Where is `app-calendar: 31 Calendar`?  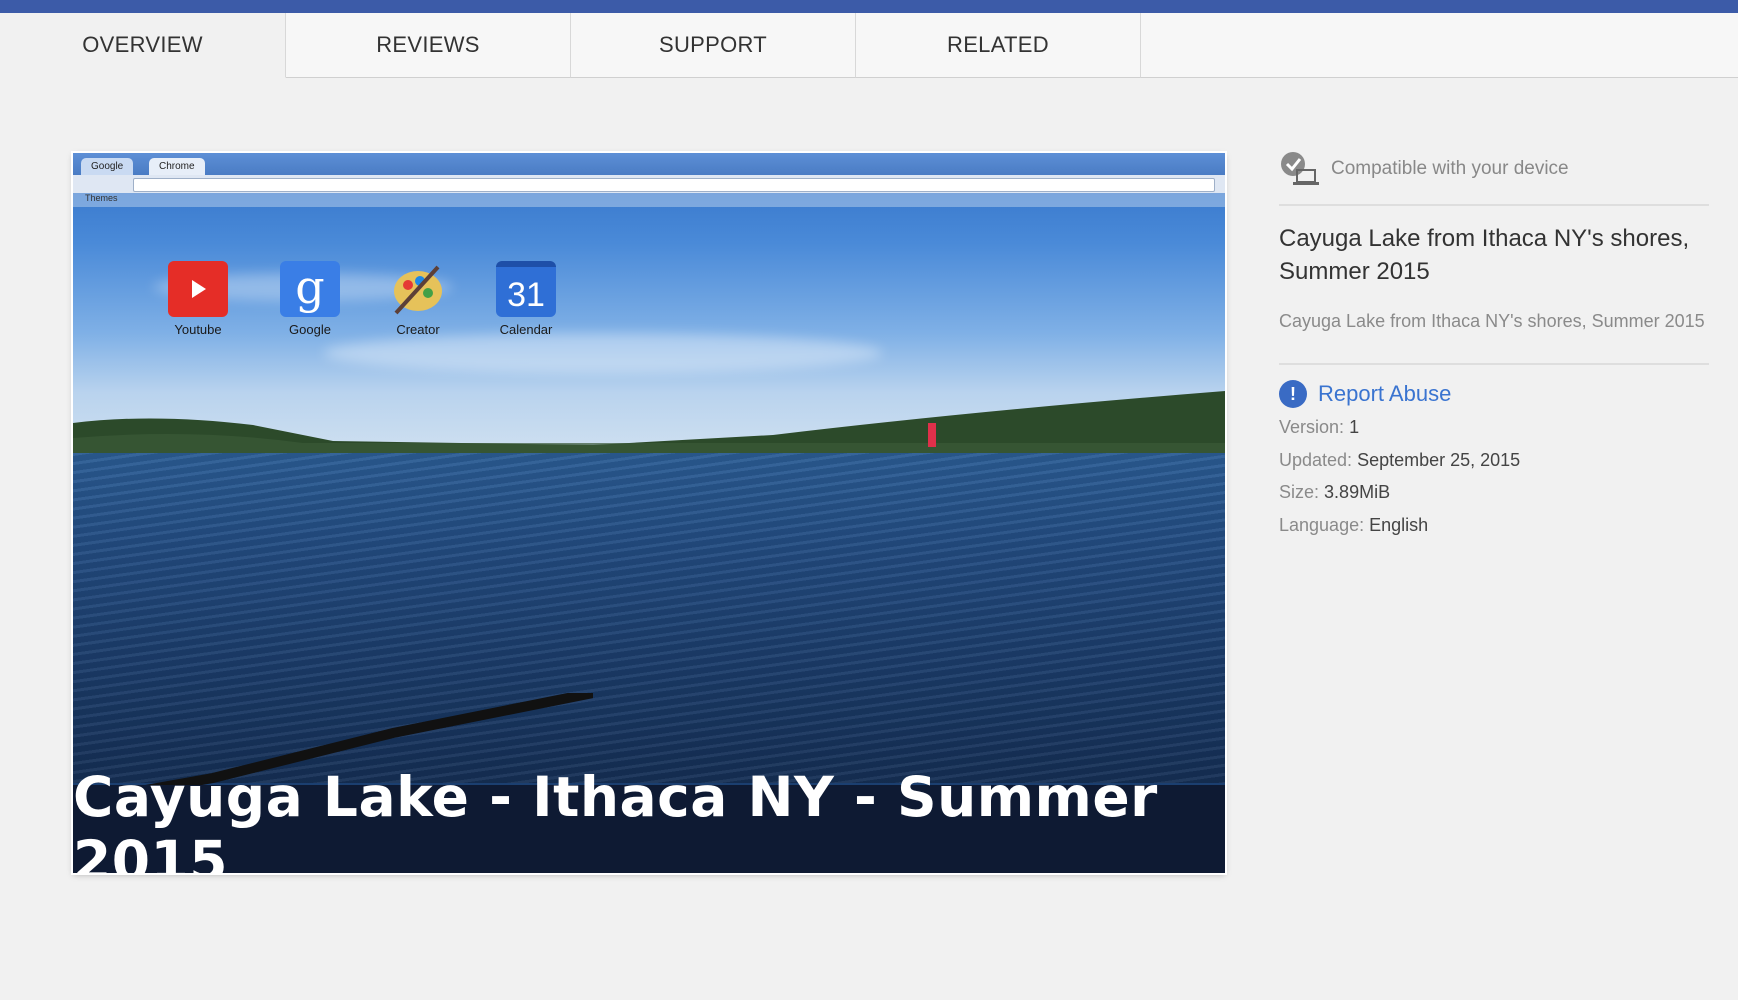 app-calendar: 31 Calendar is located at coordinates (526, 299).